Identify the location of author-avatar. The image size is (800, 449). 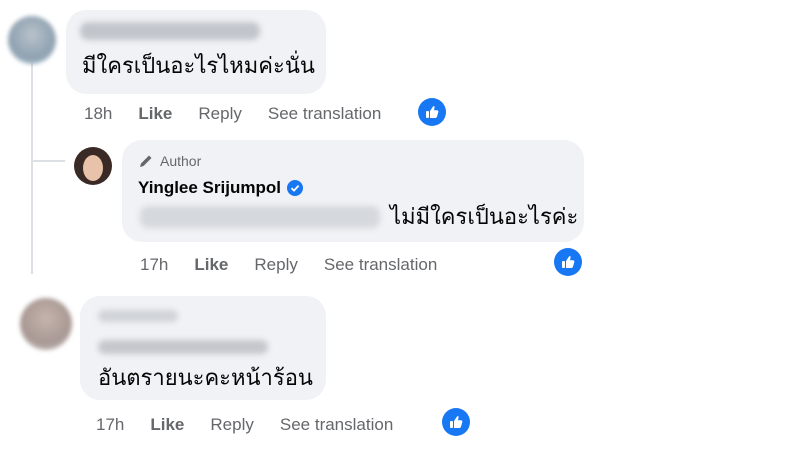
(93, 166).